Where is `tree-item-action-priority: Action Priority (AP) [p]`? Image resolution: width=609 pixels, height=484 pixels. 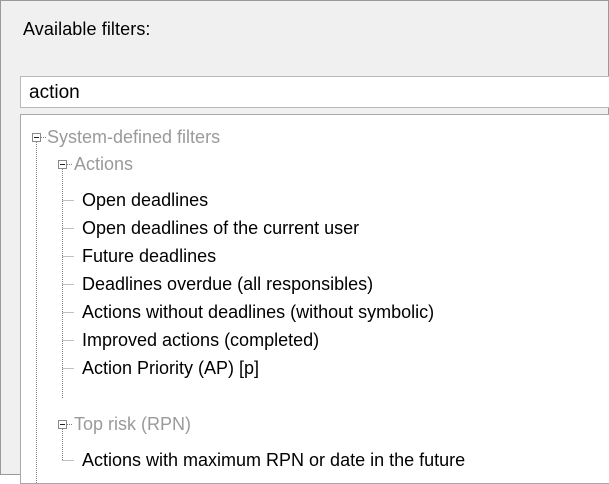 tree-item-action-priority: Action Priority (AP) [p] is located at coordinates (170, 368).